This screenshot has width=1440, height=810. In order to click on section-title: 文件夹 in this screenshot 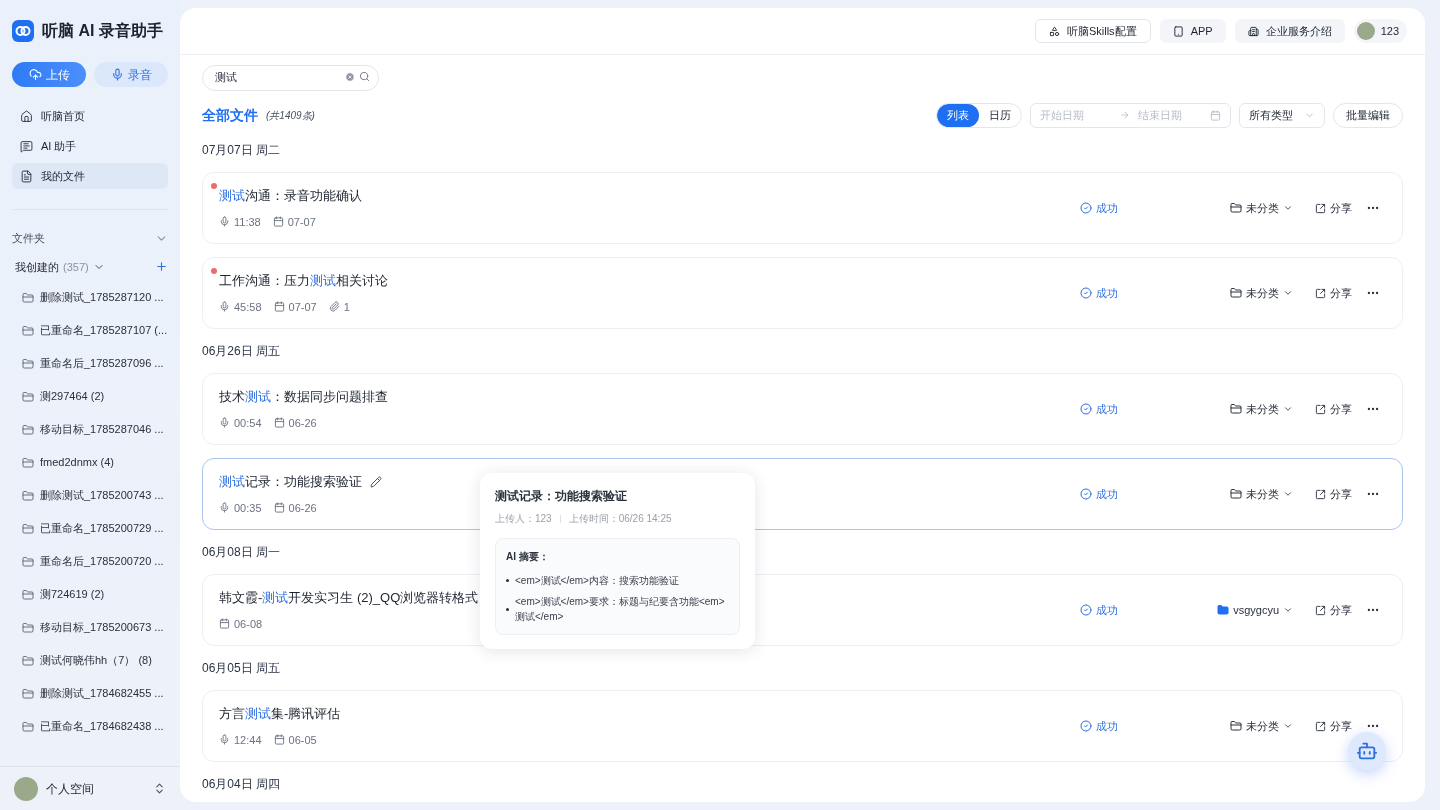, I will do `click(28, 238)`.